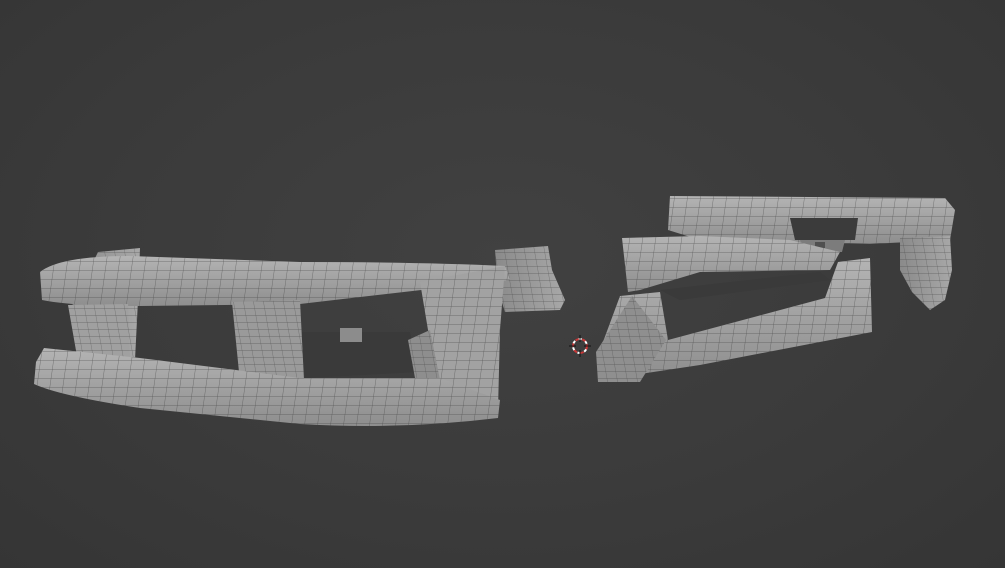 Image resolution: width=1005 pixels, height=568 pixels. What do you see at coordinates (580, 346) in the screenshot?
I see `3d-cursor-icon` at bounding box center [580, 346].